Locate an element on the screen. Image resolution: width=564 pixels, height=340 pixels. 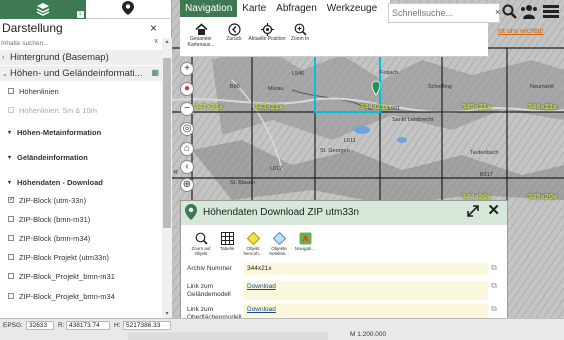
road-label: L612 is located at coordinates (276, 169).